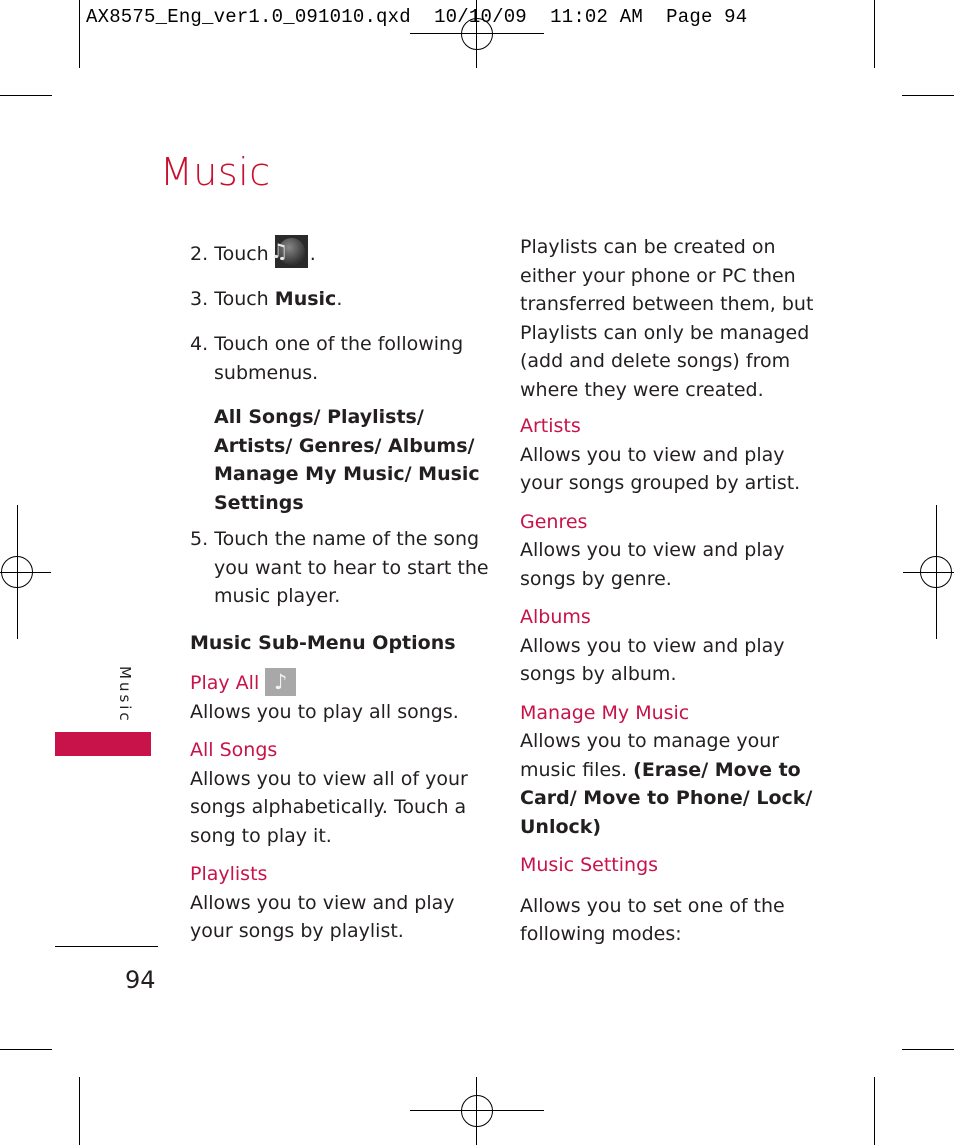 The width and height of the screenshot is (954, 1145). Describe the element at coordinates (248, 17) in the screenshot. I see `slug-file-name: AX8575_Eng_ver1.0_091010.qxd` at that location.